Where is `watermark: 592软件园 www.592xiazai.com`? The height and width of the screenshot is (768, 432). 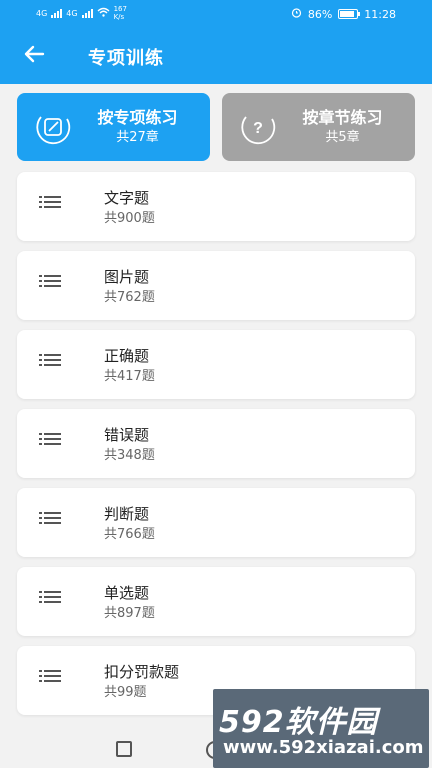
watermark: 592软件园 www.592xiazai.com is located at coordinates (321, 728).